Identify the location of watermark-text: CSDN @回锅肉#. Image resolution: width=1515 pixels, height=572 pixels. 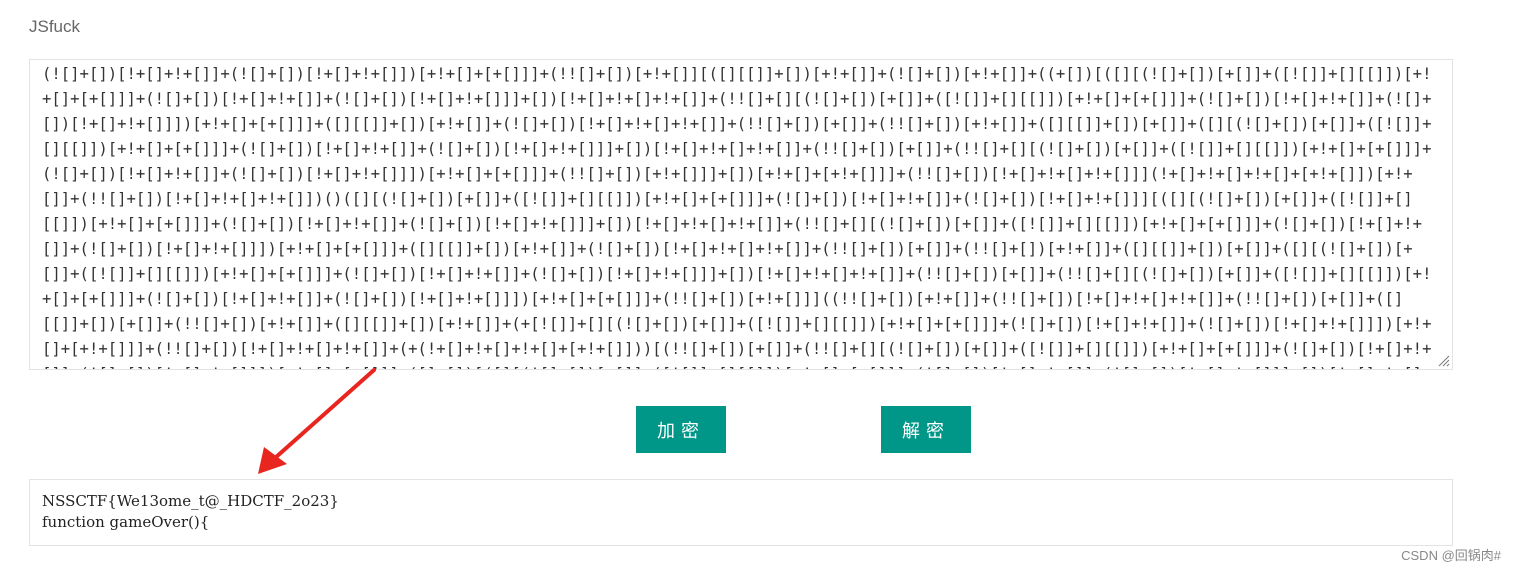
(1451, 555).